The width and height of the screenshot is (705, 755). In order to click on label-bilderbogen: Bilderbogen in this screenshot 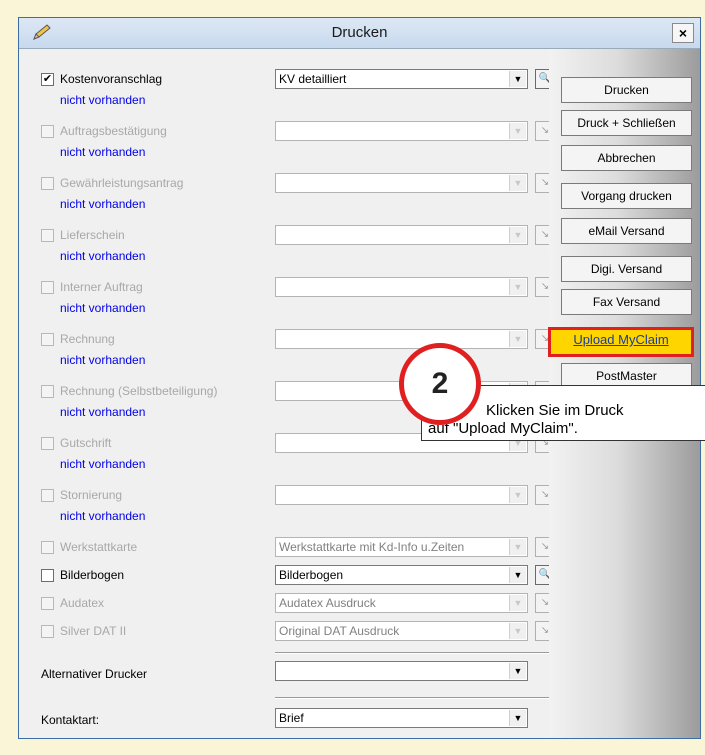, I will do `click(92, 575)`.